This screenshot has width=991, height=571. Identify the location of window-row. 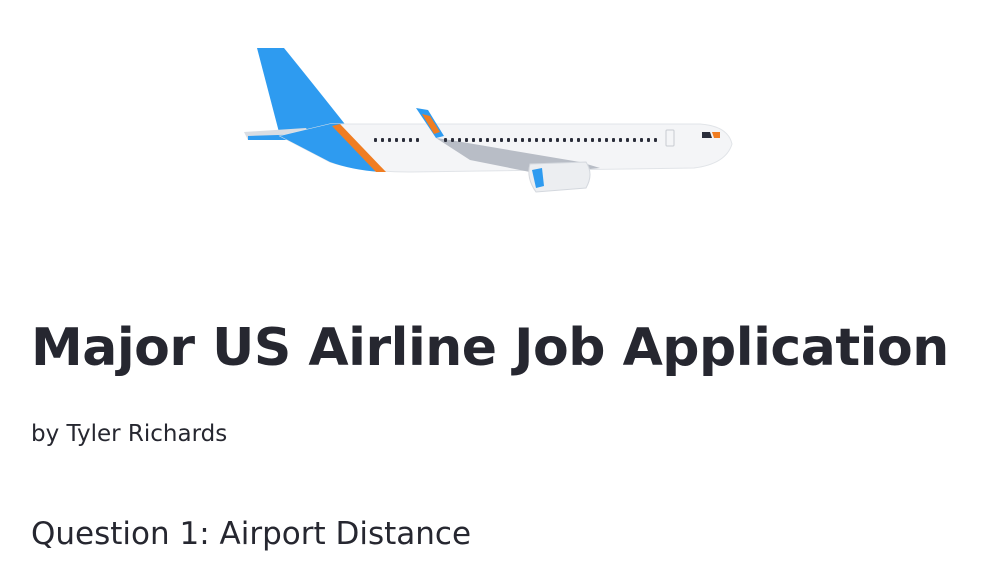
(515, 140).